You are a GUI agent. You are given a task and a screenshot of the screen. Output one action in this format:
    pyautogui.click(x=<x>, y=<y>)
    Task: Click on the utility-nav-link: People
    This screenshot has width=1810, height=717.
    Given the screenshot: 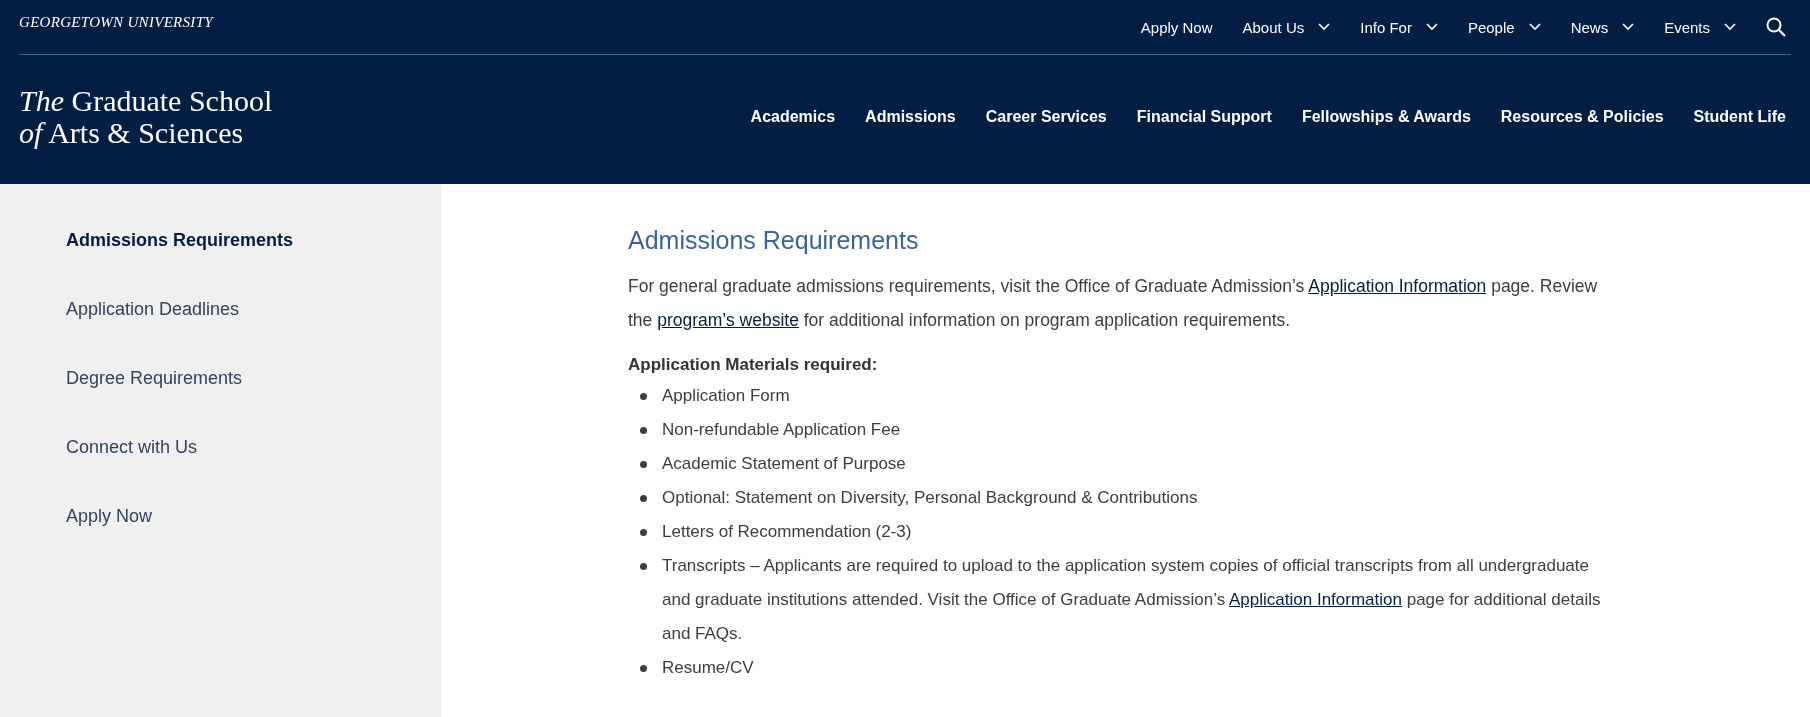 What is the action you would take?
    pyautogui.click(x=1504, y=27)
    